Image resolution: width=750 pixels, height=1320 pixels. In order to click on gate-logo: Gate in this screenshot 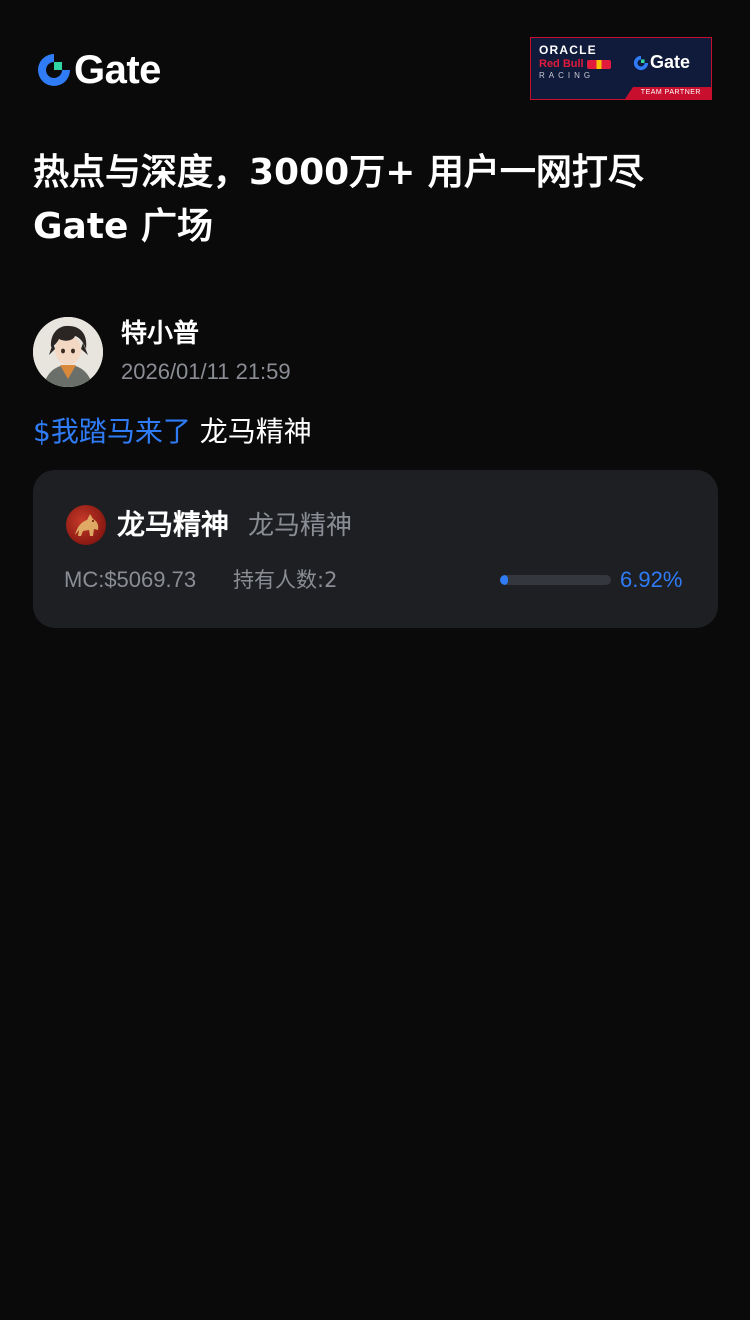, I will do `click(98, 70)`.